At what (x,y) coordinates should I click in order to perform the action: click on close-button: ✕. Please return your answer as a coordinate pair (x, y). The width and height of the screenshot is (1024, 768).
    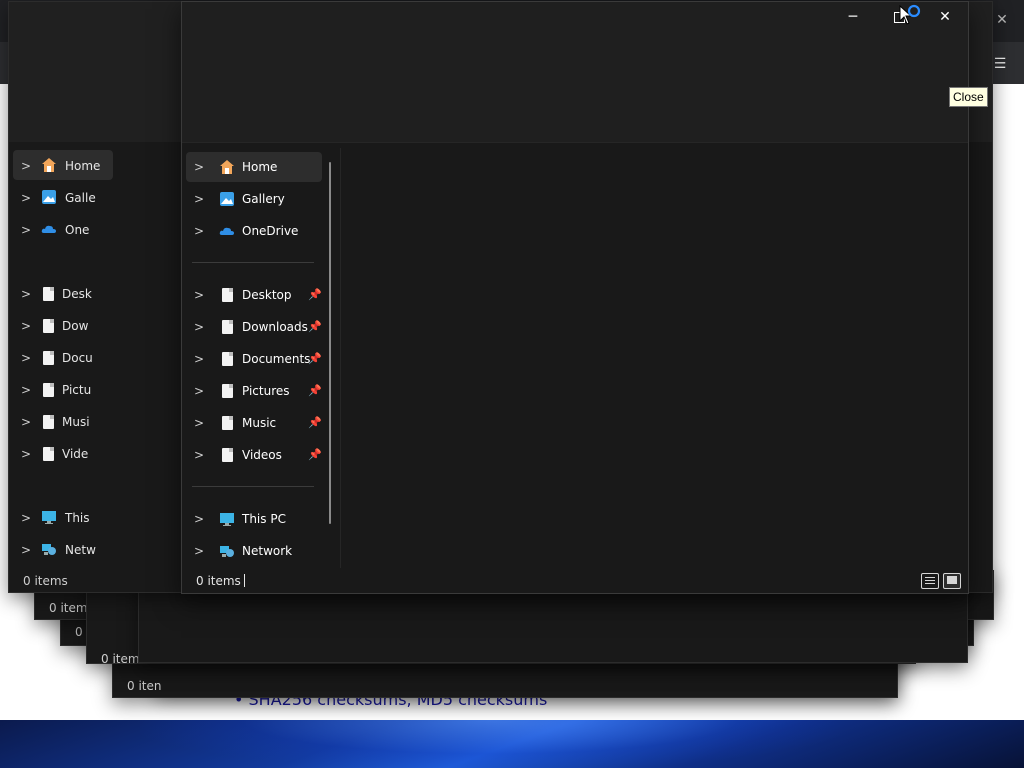
    Looking at the image, I should click on (945, 17).